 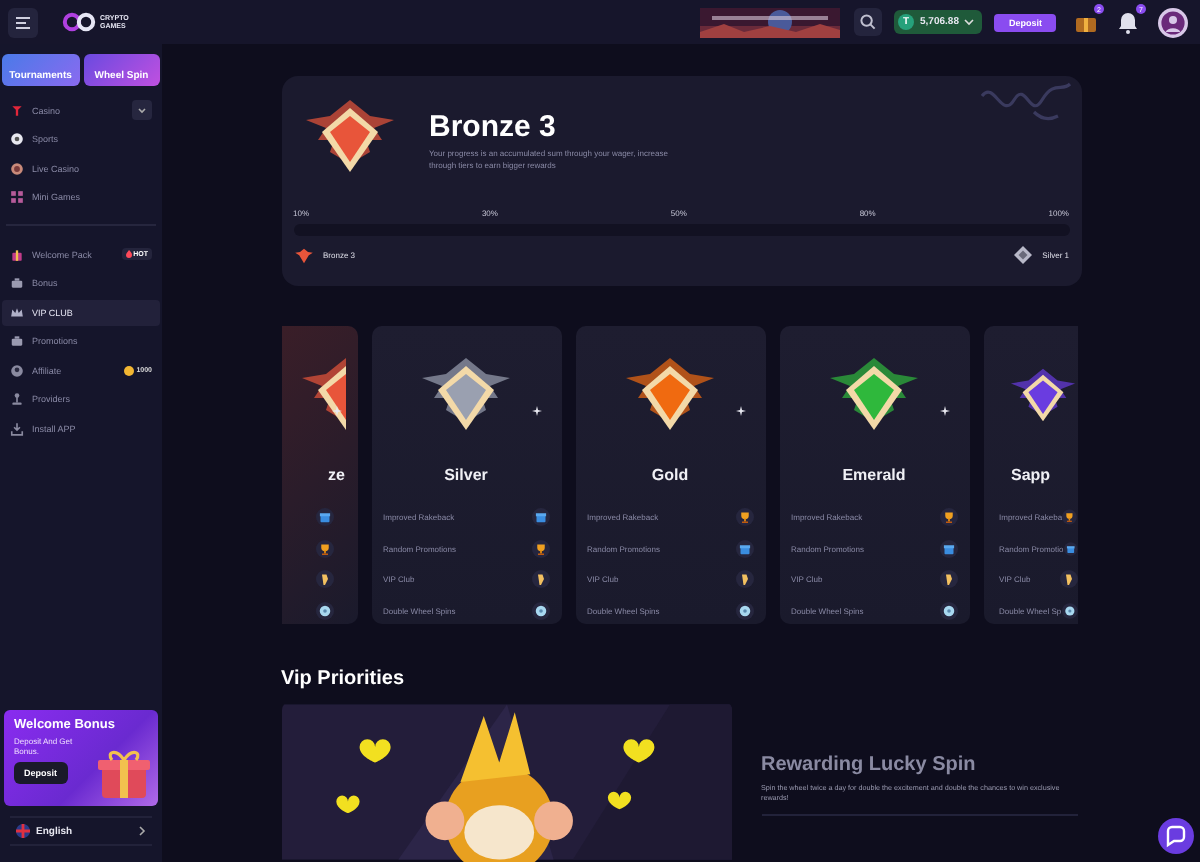 I want to click on section-title: Vip Priorities, so click(x=344, y=679).